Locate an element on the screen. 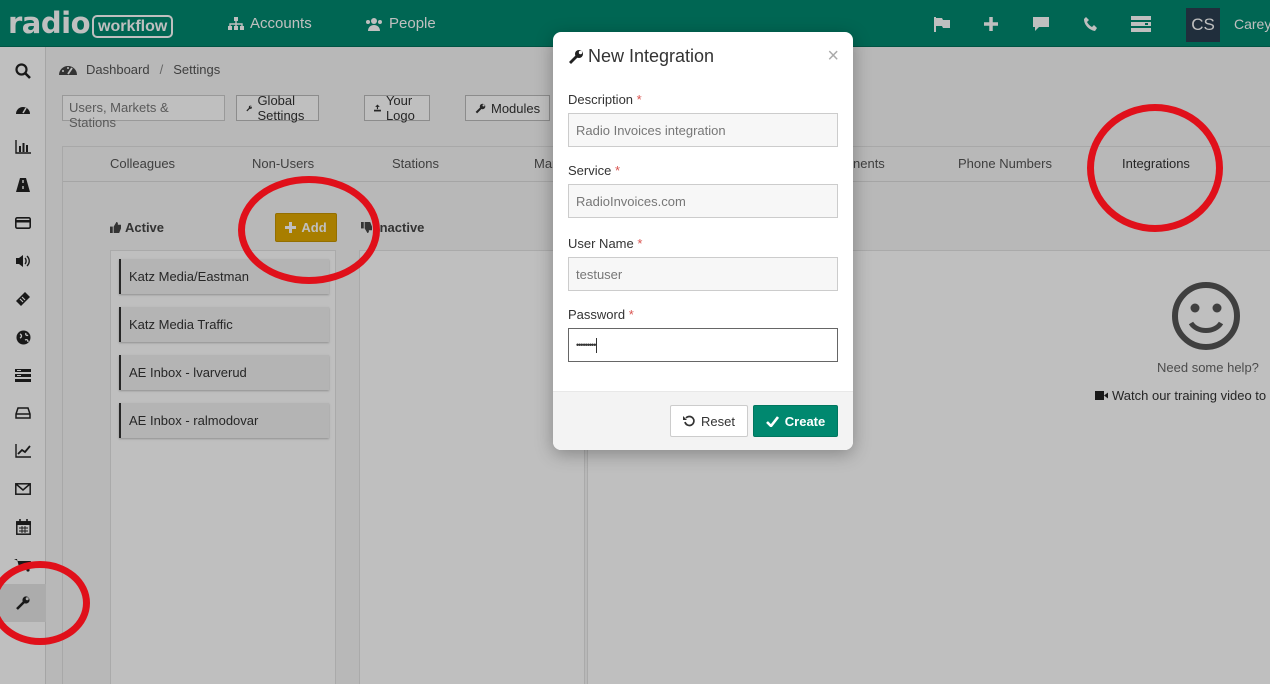 The height and width of the screenshot is (684, 1270). username-label: User Name * is located at coordinates (605, 243).